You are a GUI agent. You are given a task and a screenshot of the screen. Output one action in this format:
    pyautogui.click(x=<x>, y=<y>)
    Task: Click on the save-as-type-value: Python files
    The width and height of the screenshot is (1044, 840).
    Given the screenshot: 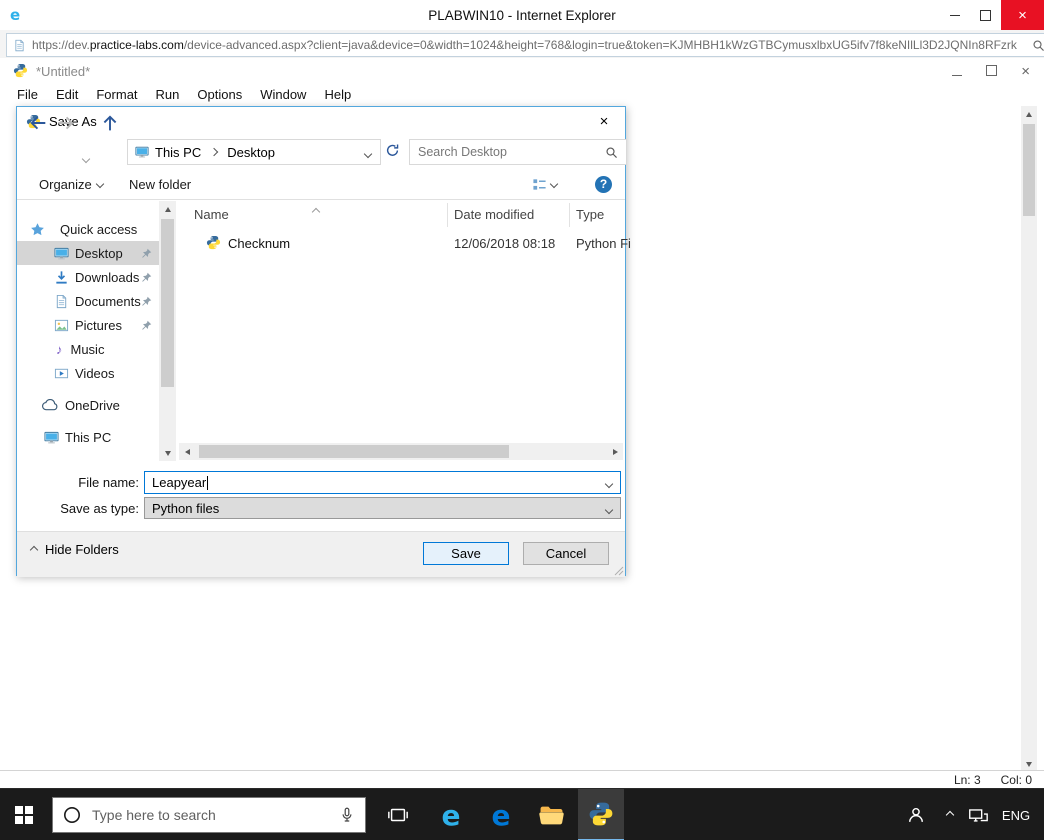 What is the action you would take?
    pyautogui.click(x=186, y=508)
    